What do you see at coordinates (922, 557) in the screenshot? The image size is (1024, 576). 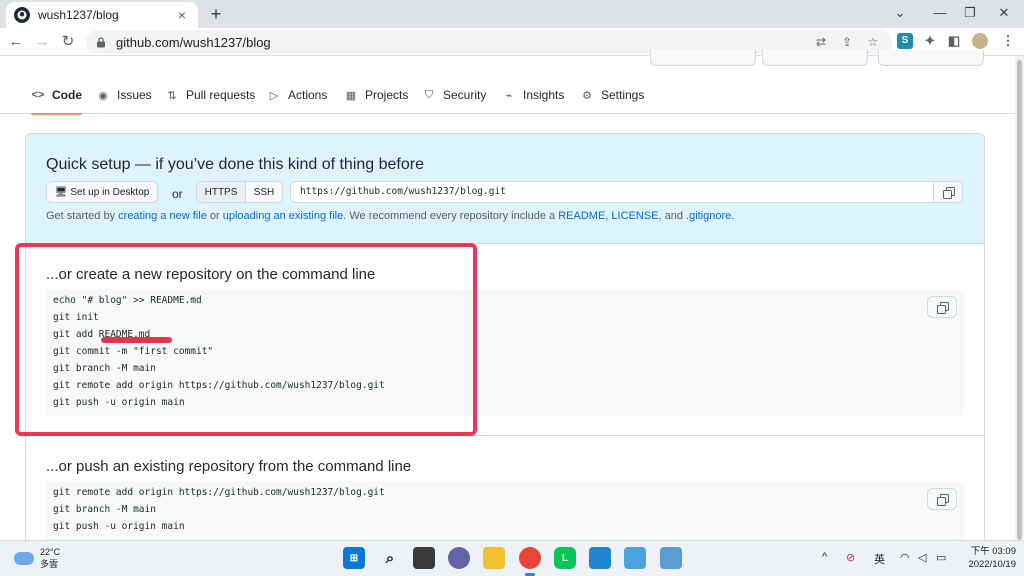 I see `volume-icon: ◁` at bounding box center [922, 557].